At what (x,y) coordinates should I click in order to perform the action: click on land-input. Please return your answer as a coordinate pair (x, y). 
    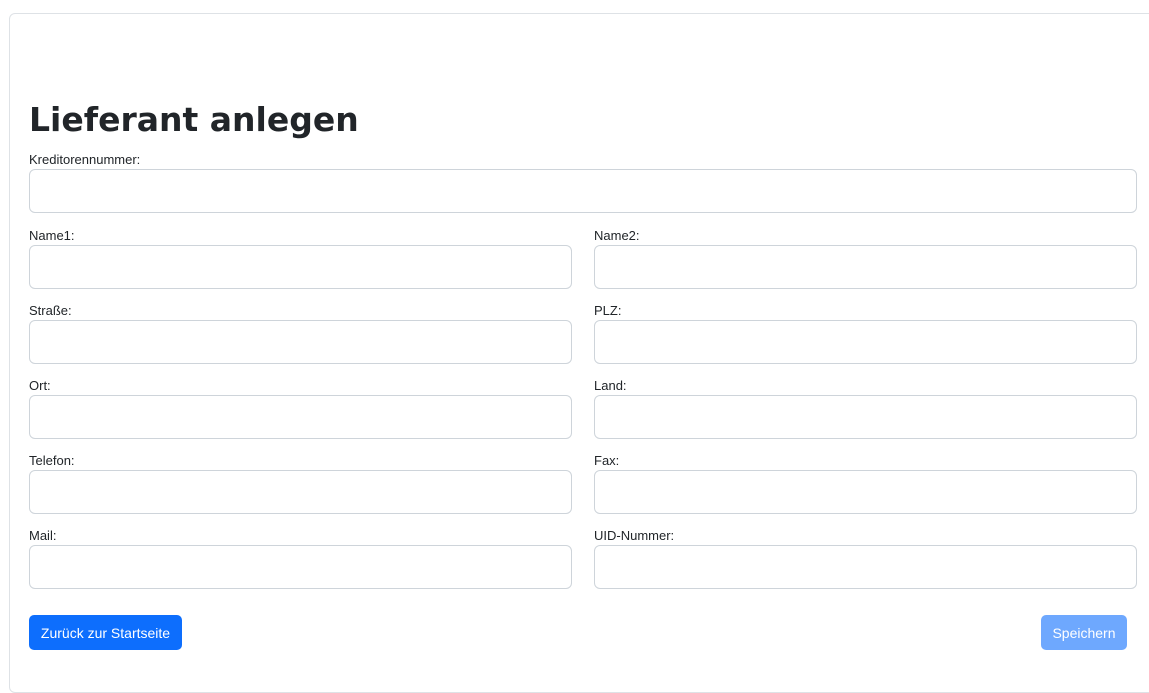
    Looking at the image, I should click on (865, 417).